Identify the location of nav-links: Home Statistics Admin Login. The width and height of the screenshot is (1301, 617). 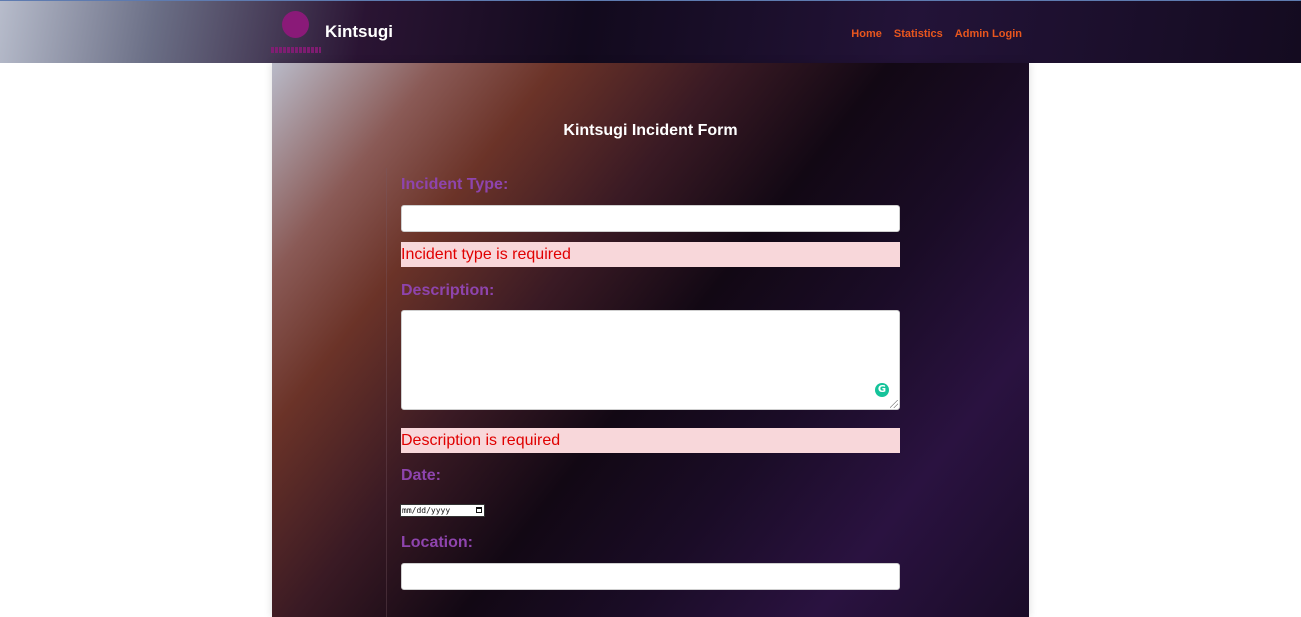
(936, 34).